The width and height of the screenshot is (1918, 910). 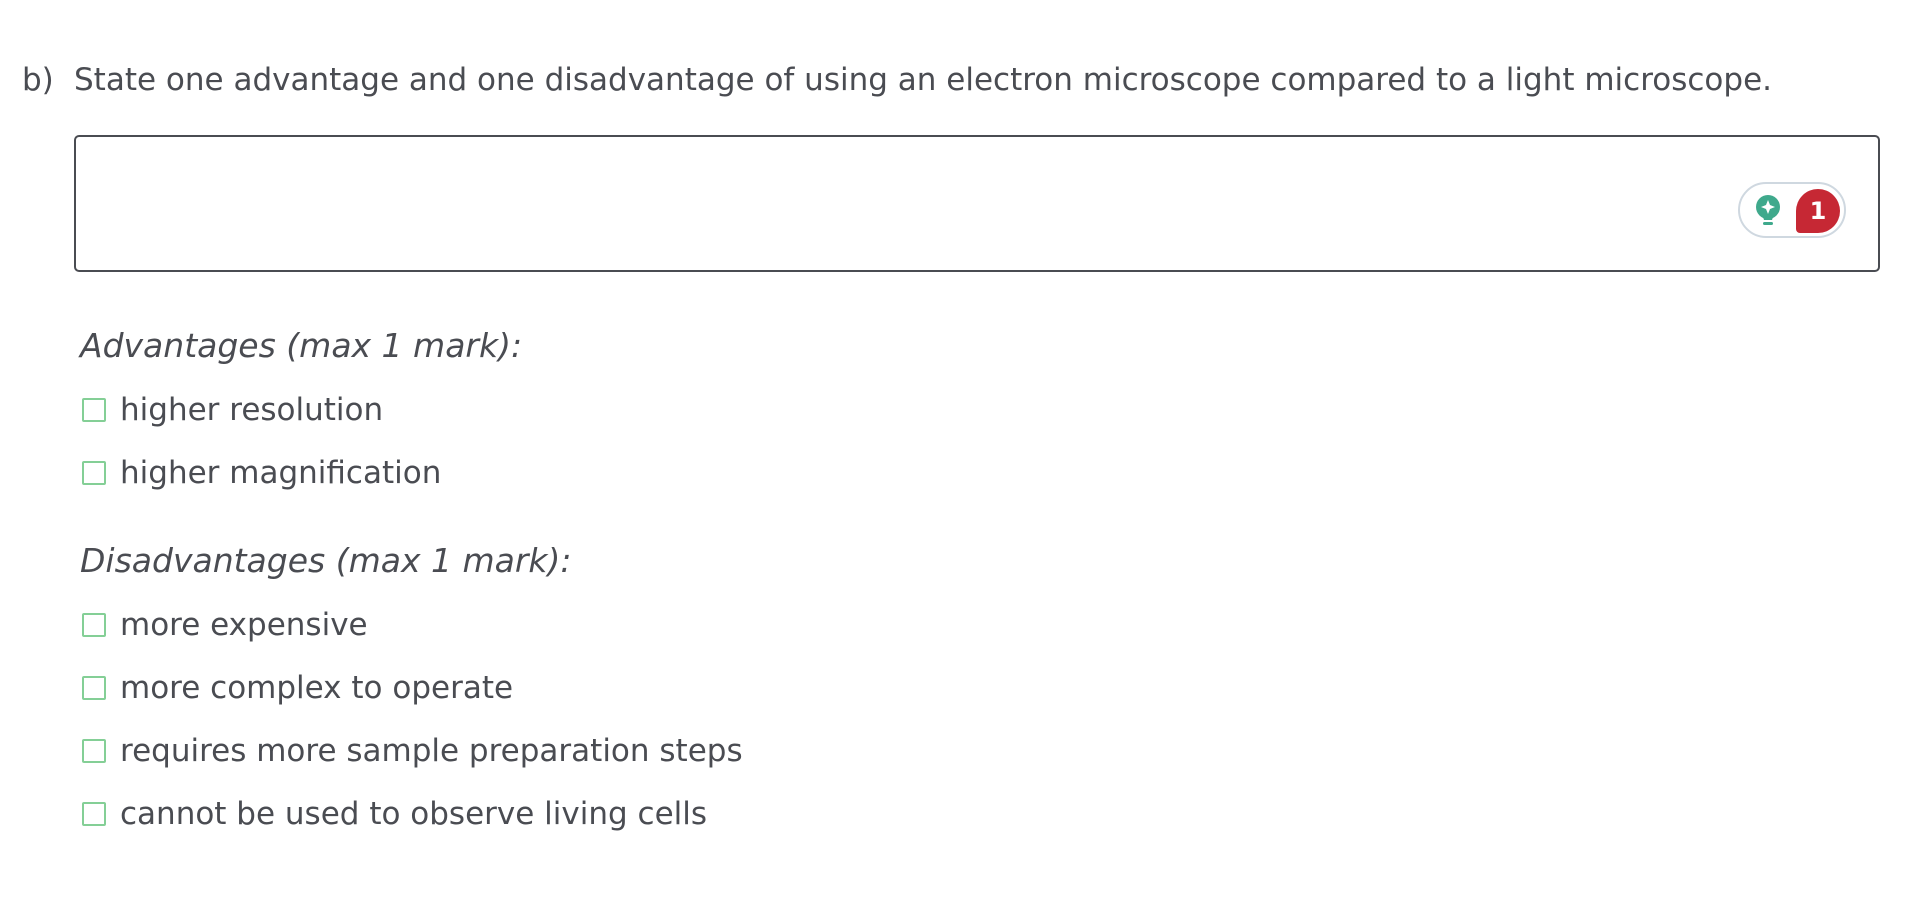 I want to click on advantage-item: higher magnification, so click(x=261, y=473).